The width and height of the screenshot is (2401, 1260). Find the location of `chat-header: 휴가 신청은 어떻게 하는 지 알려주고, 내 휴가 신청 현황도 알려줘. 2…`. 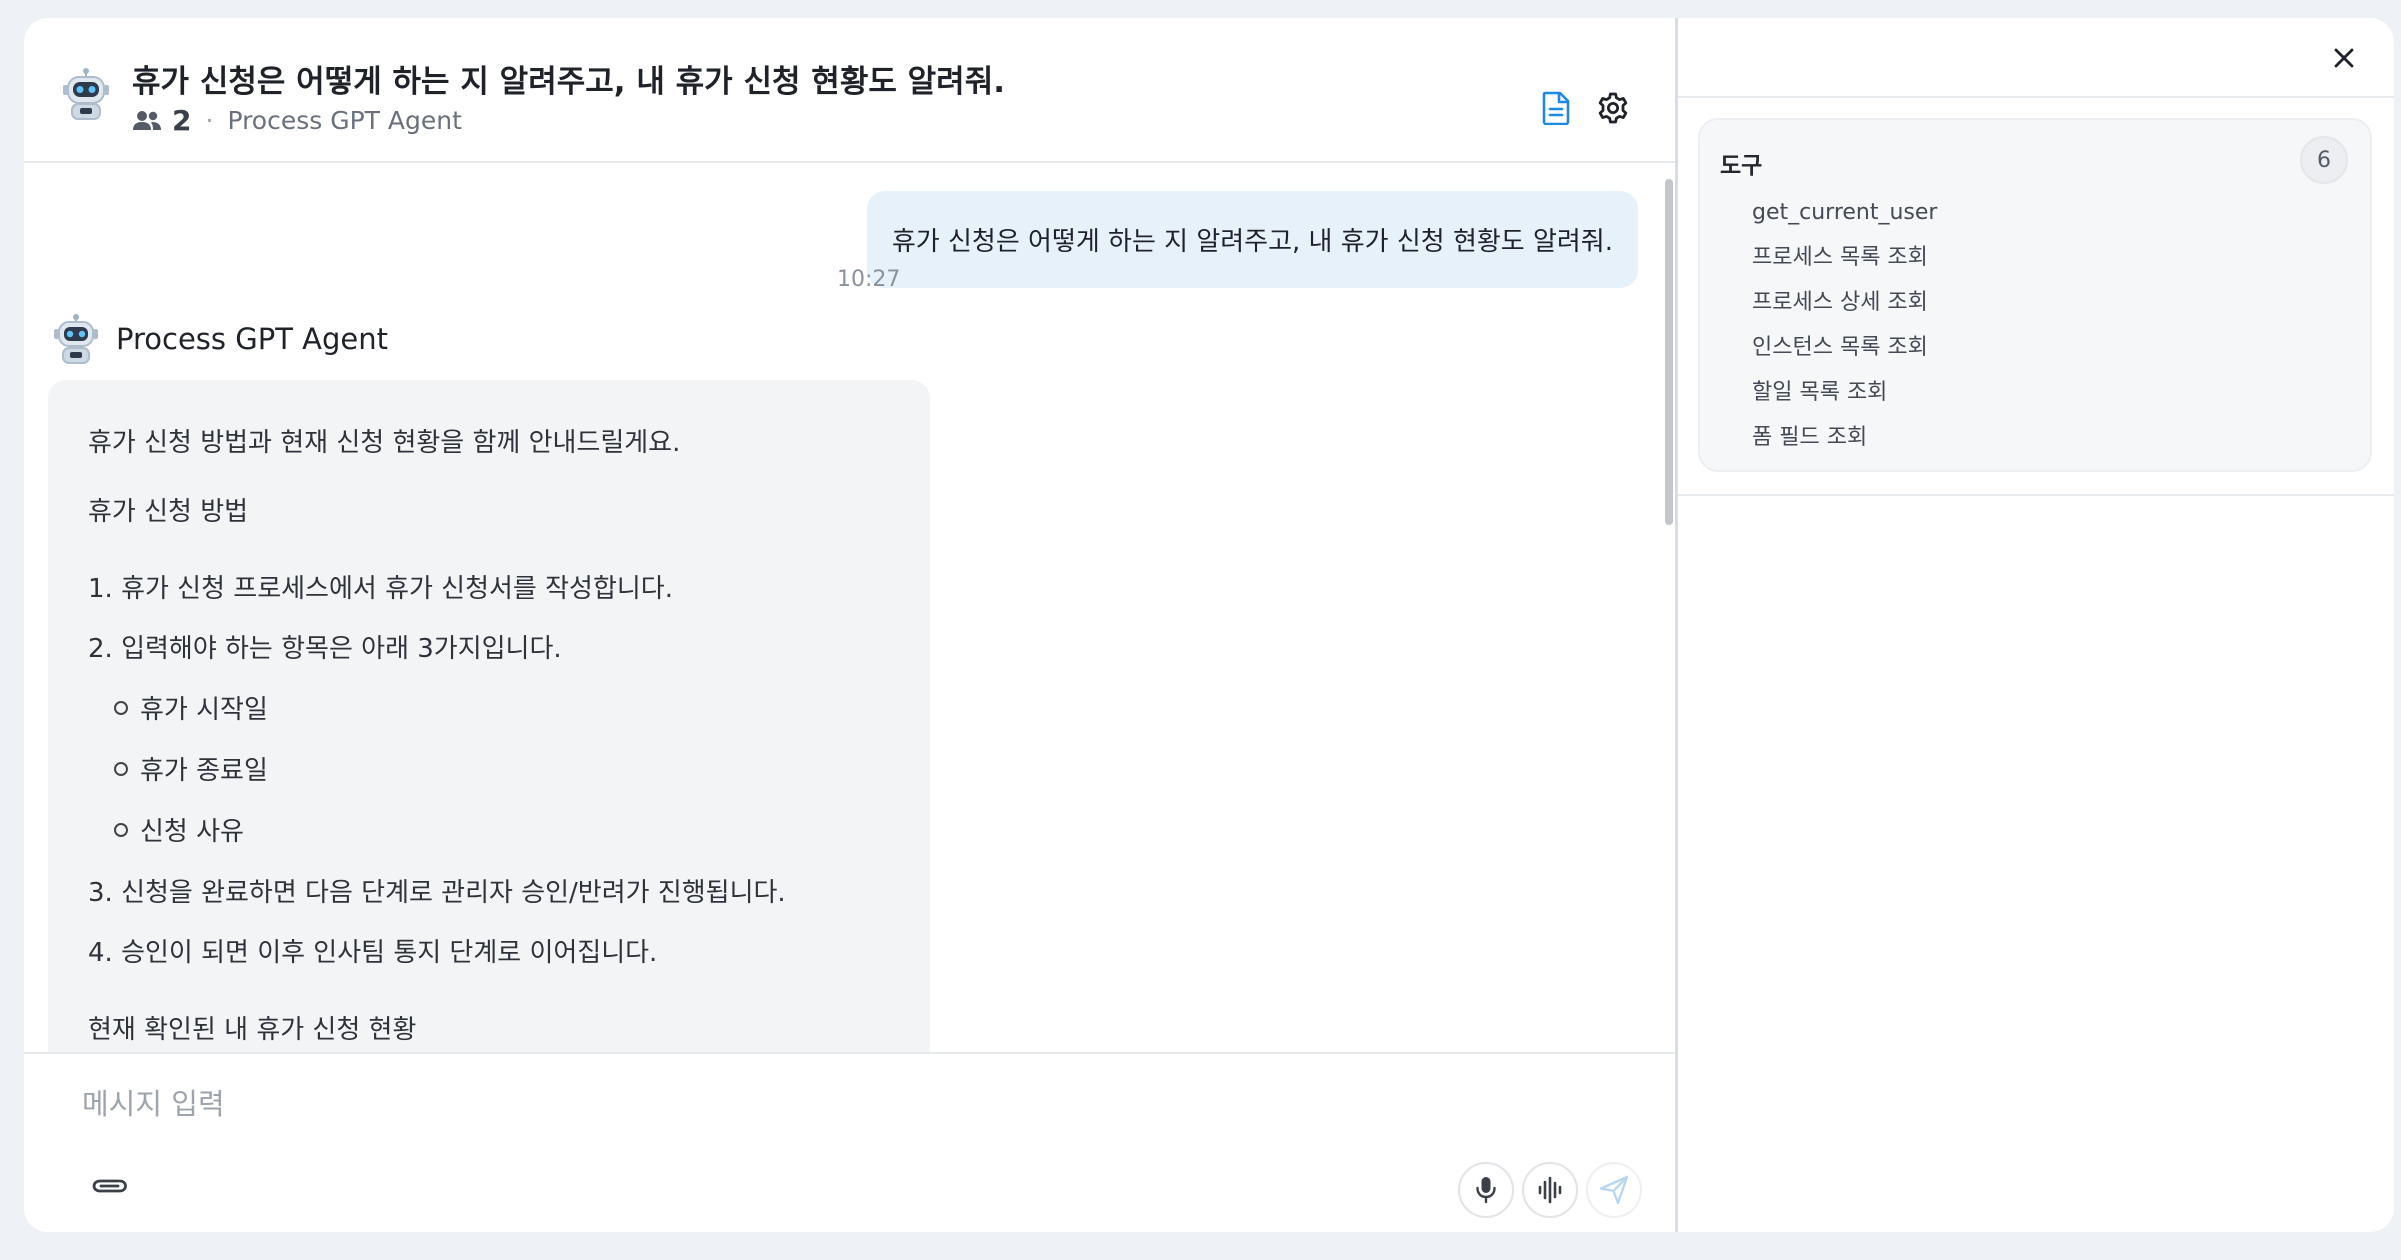

chat-header: 휴가 신청은 어떻게 하는 지 알려주고, 내 휴가 신청 현황도 알려줘. 2… is located at coordinates (850, 90).